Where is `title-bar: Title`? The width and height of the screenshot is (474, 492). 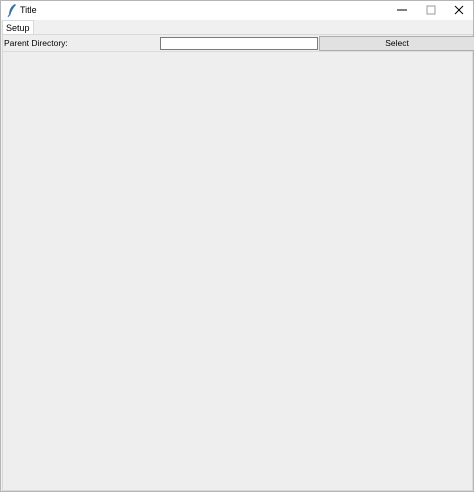
title-bar: Title is located at coordinates (237, 10).